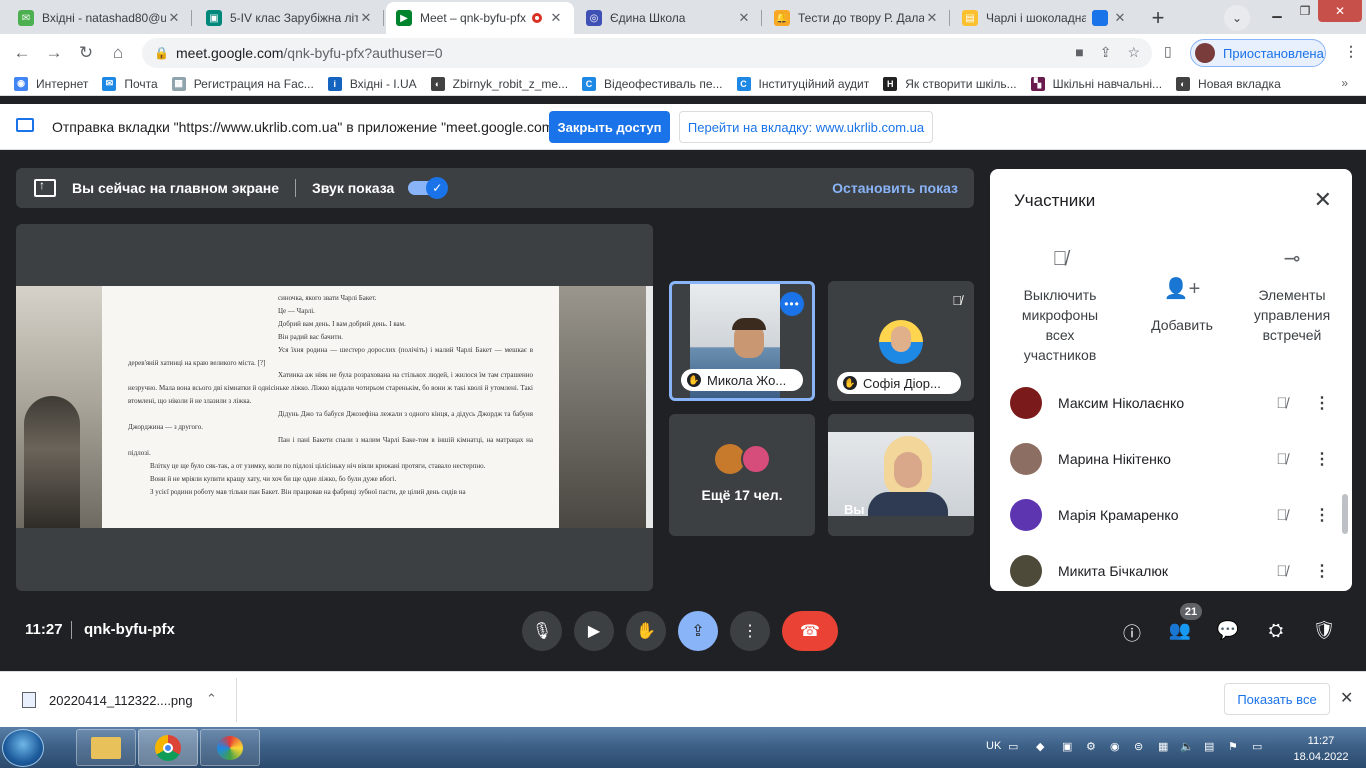 Image resolution: width=1366 pixels, height=768 pixels. What do you see at coordinates (121, 700) in the screenshot?
I see `download-file-name: 20220414_112322....png` at bounding box center [121, 700].